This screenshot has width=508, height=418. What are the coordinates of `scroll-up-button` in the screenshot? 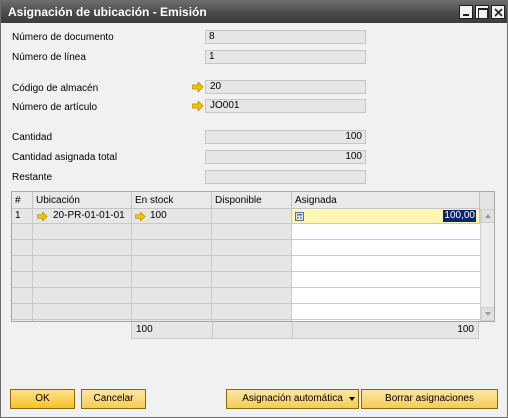 It's located at (487, 216).